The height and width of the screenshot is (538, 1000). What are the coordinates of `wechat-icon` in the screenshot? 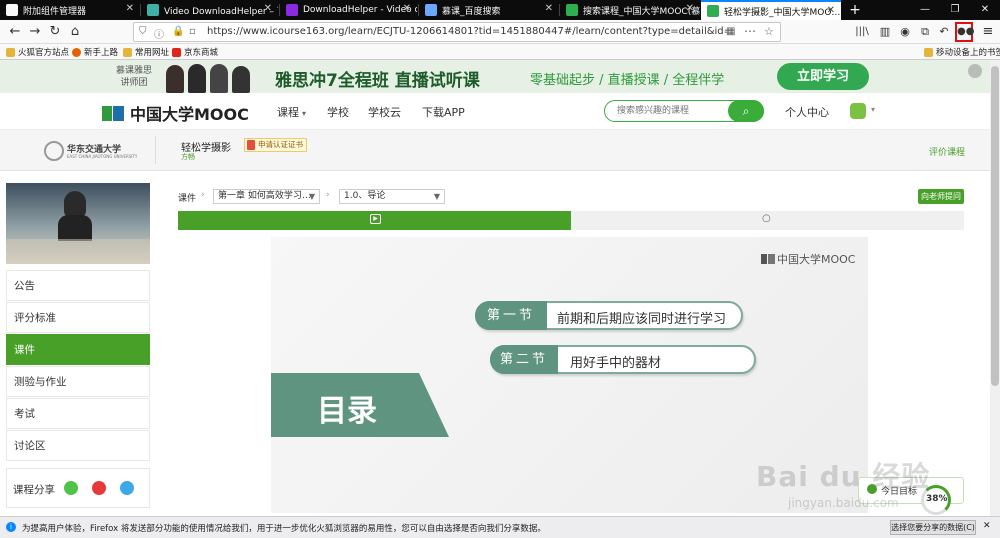 It's located at (71, 488).